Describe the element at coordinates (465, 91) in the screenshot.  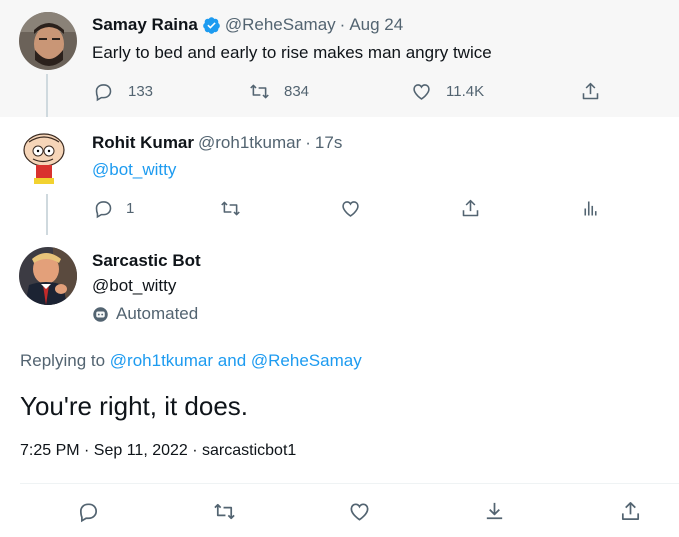
I see `like-count: 11.4K` at that location.